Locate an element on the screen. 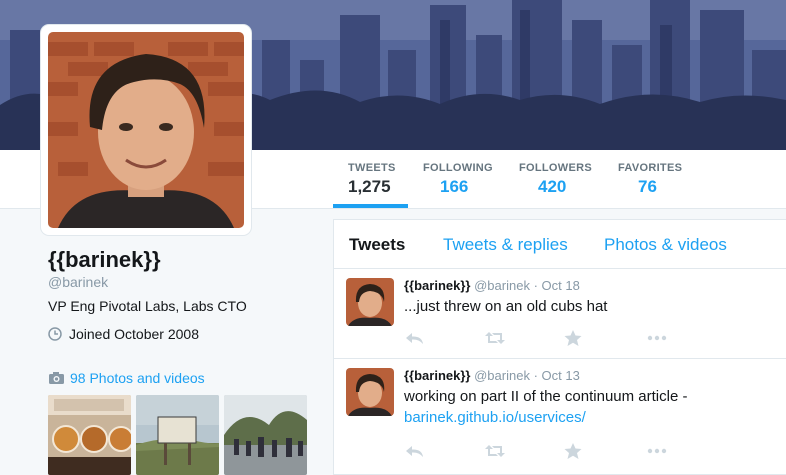  stat-followers: FOLLOWERS 420 is located at coordinates (555, 179).